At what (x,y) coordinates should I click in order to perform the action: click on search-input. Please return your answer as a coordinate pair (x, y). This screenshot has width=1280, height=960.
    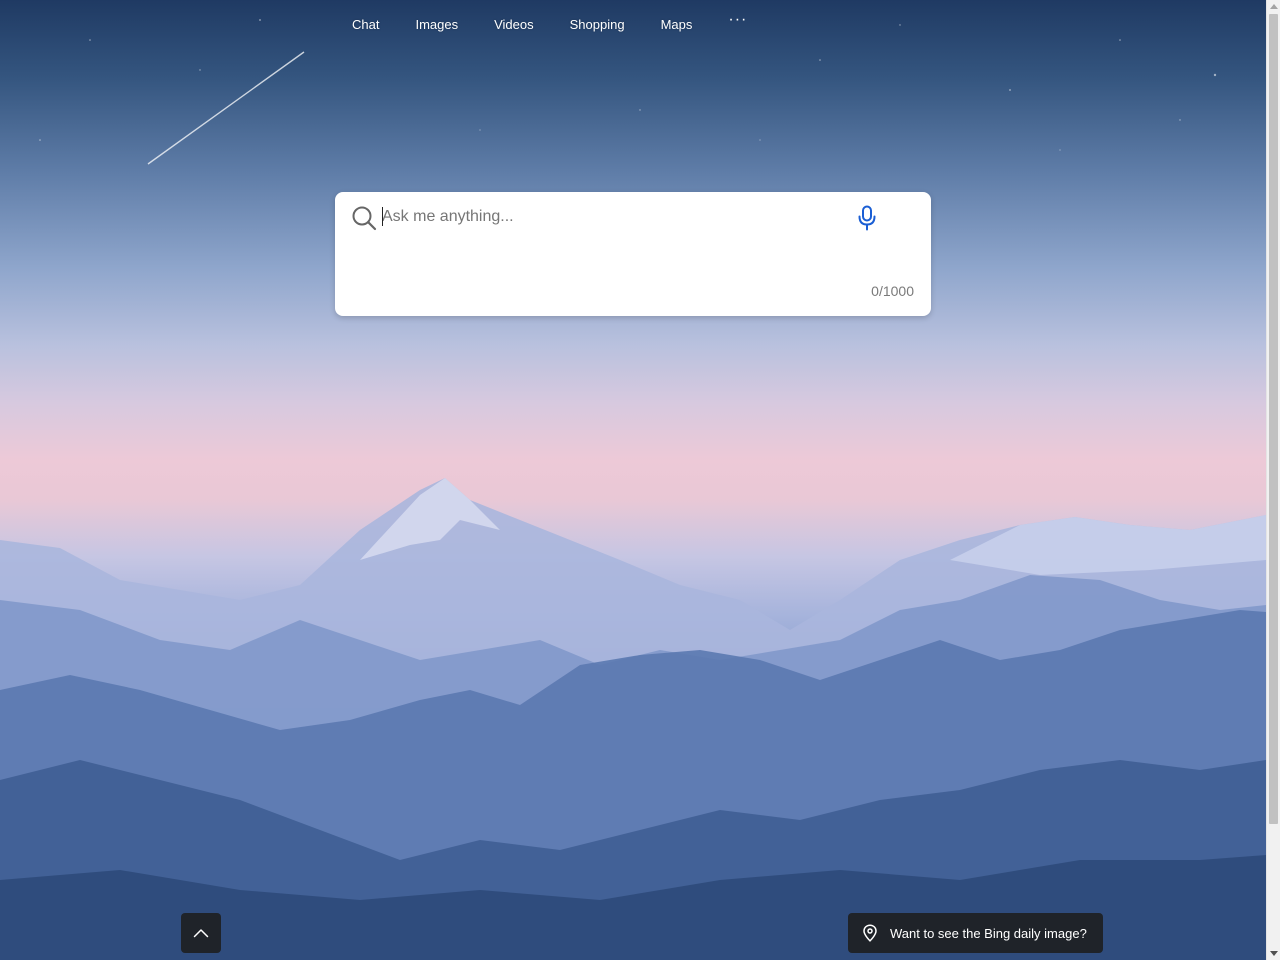
    Looking at the image, I should click on (602, 217).